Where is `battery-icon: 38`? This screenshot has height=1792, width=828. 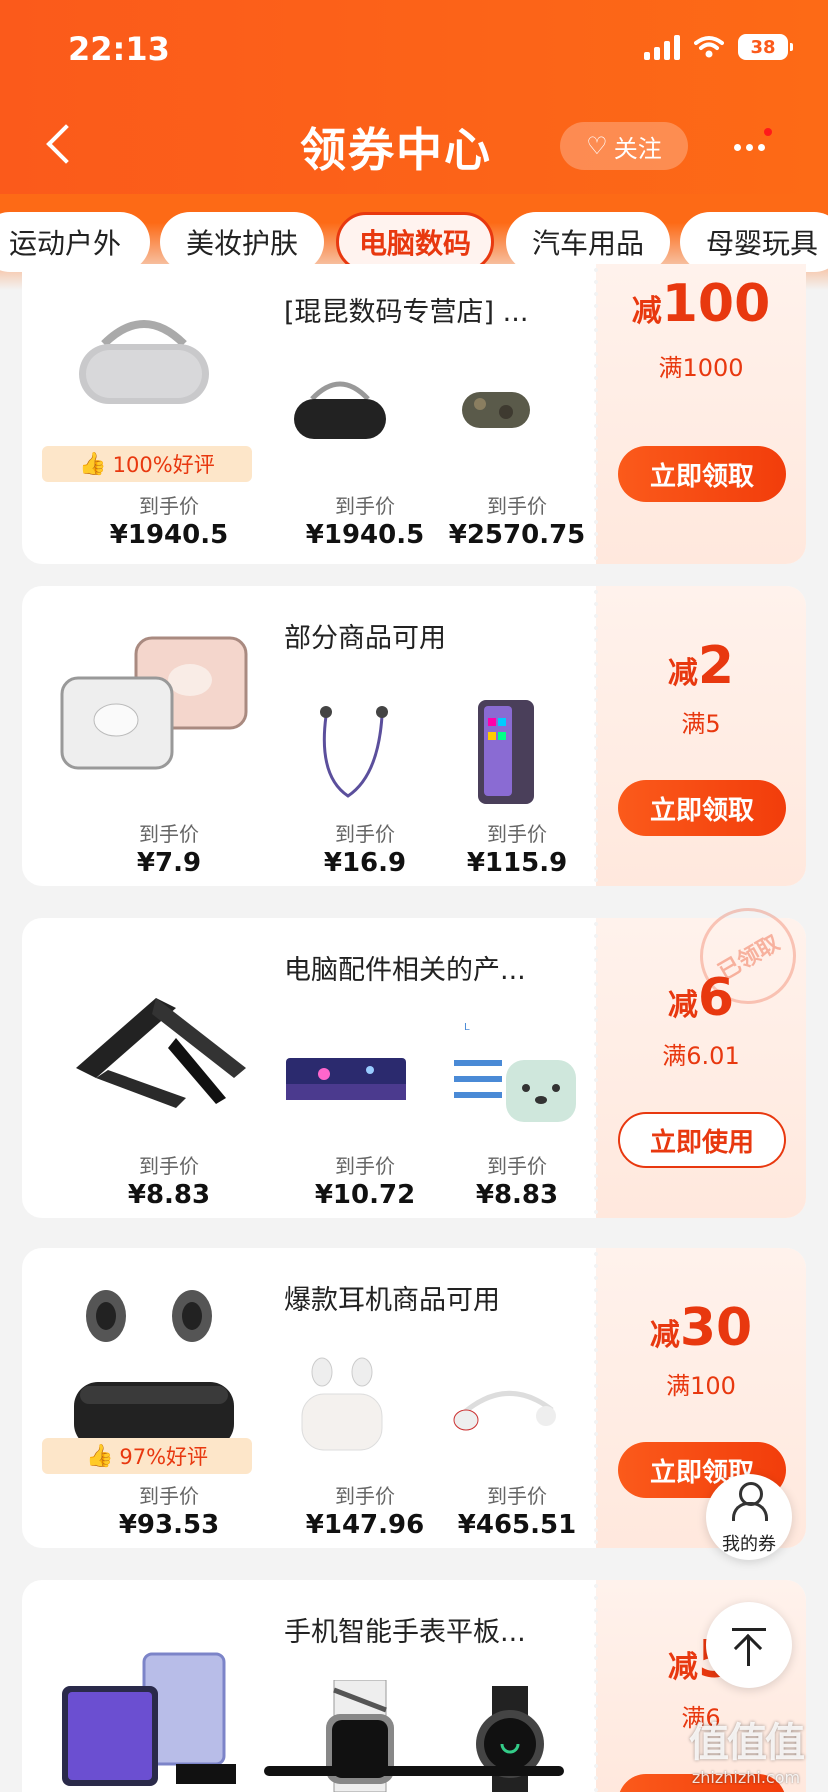 battery-icon: 38 is located at coordinates (765, 47).